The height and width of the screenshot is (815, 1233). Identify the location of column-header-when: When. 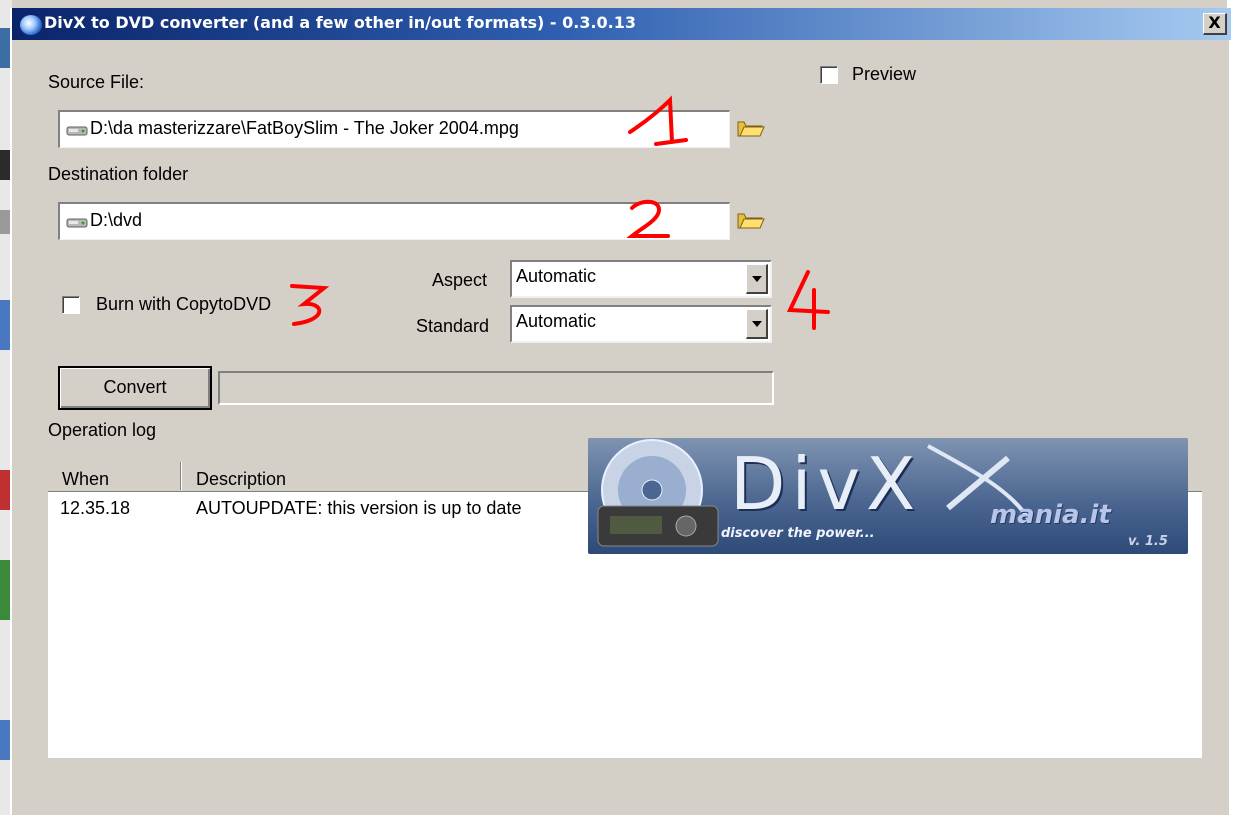
(85, 475).